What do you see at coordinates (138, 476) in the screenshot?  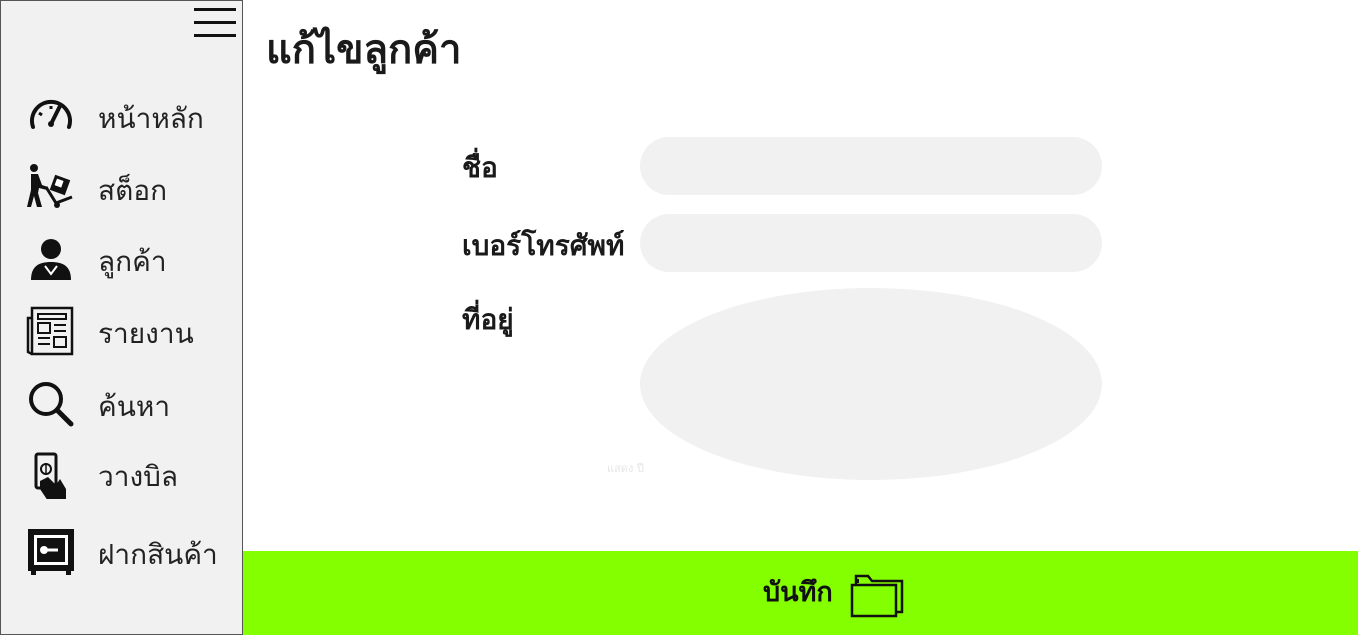 I see `sidebar-item-label: วางบิล` at bounding box center [138, 476].